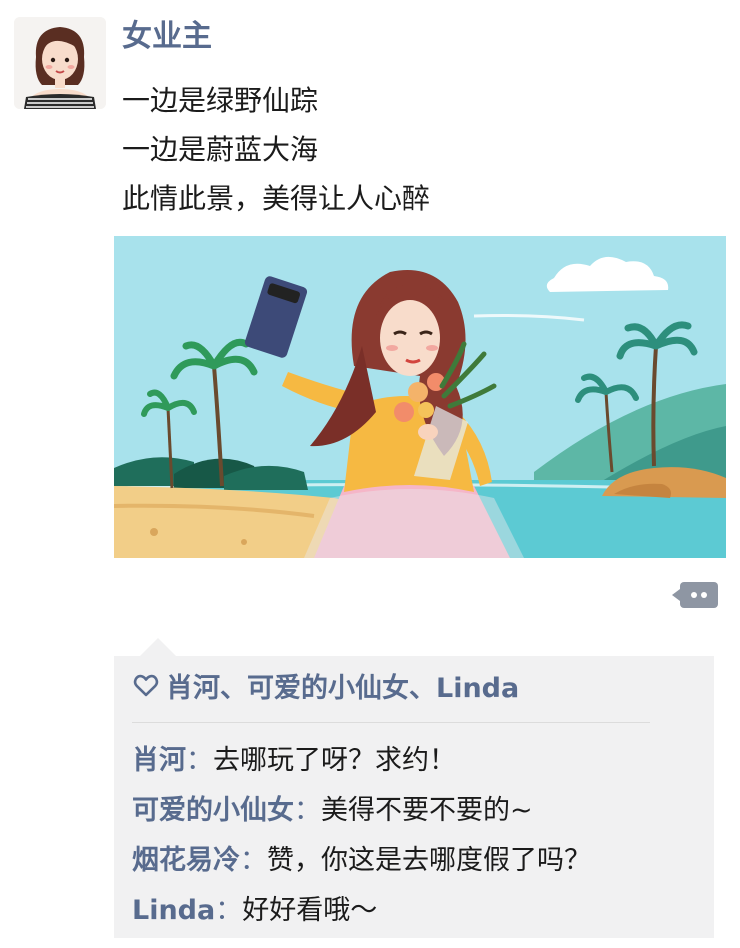  What do you see at coordinates (276, 198) in the screenshot?
I see `post-text-line: 此情此景，美得让人心醉` at bounding box center [276, 198].